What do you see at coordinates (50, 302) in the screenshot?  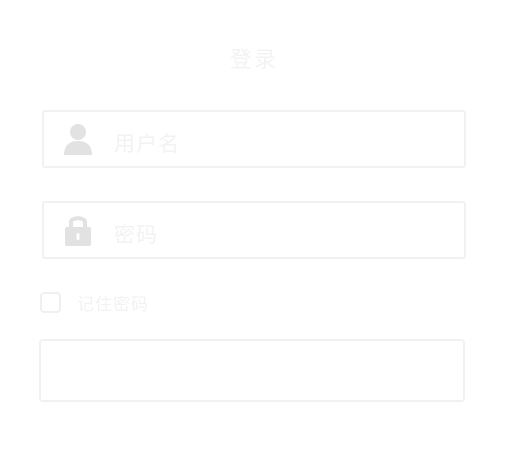 I see `remember-password-checkbox` at bounding box center [50, 302].